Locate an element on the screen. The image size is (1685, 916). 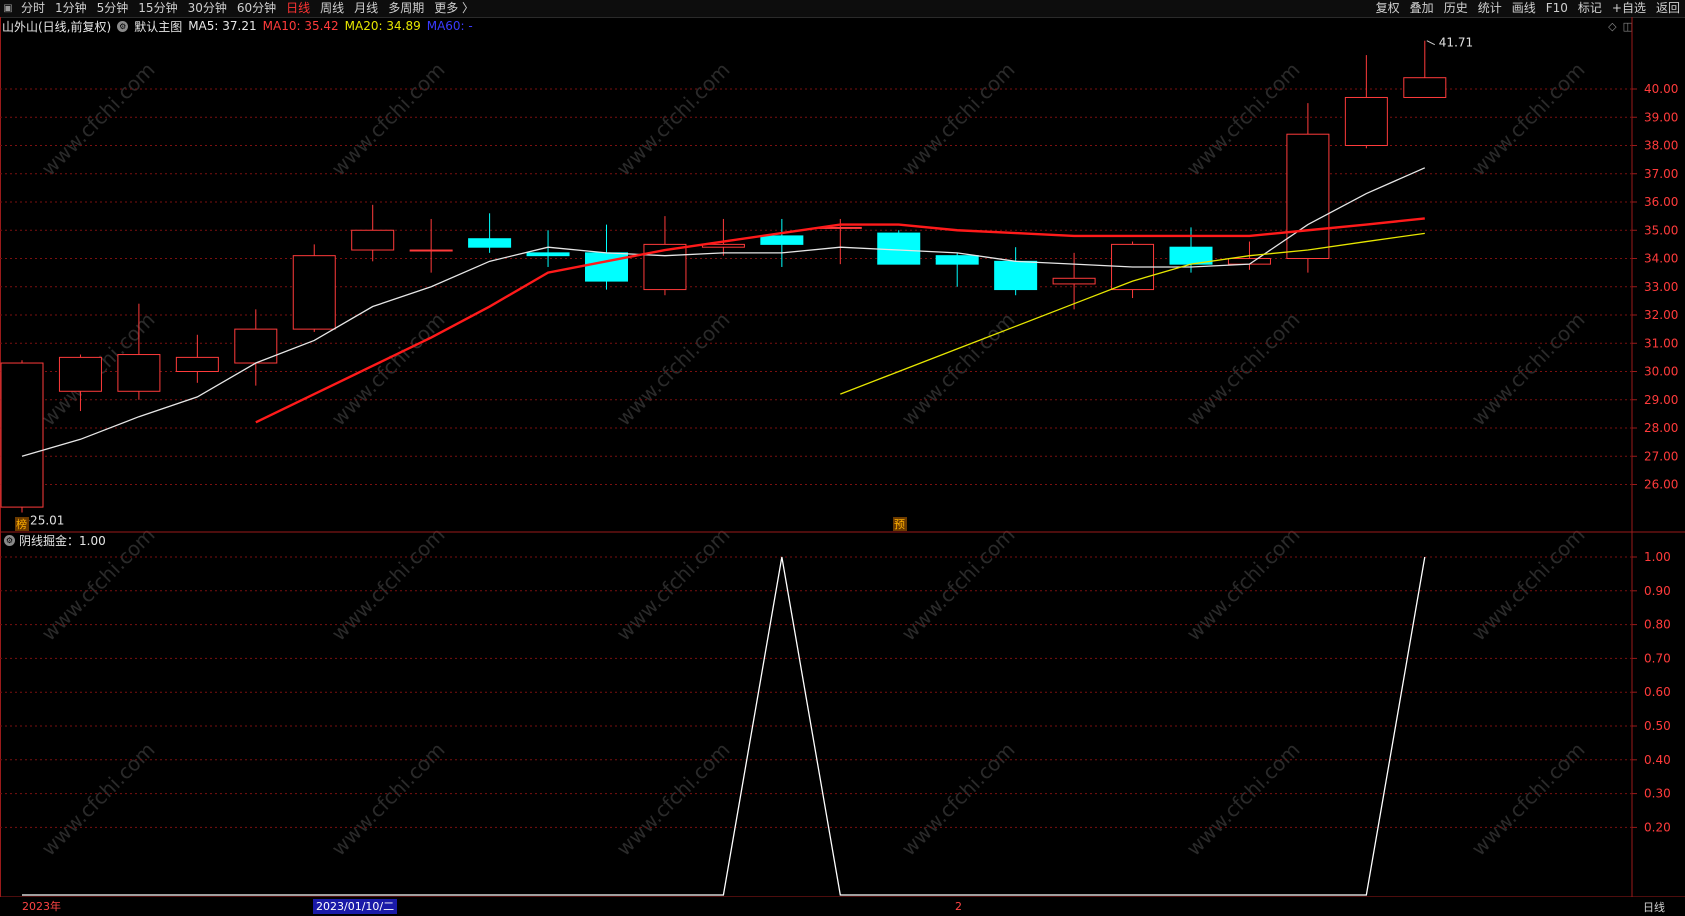
tab-period-2: 5分钟 is located at coordinates (113, 8).